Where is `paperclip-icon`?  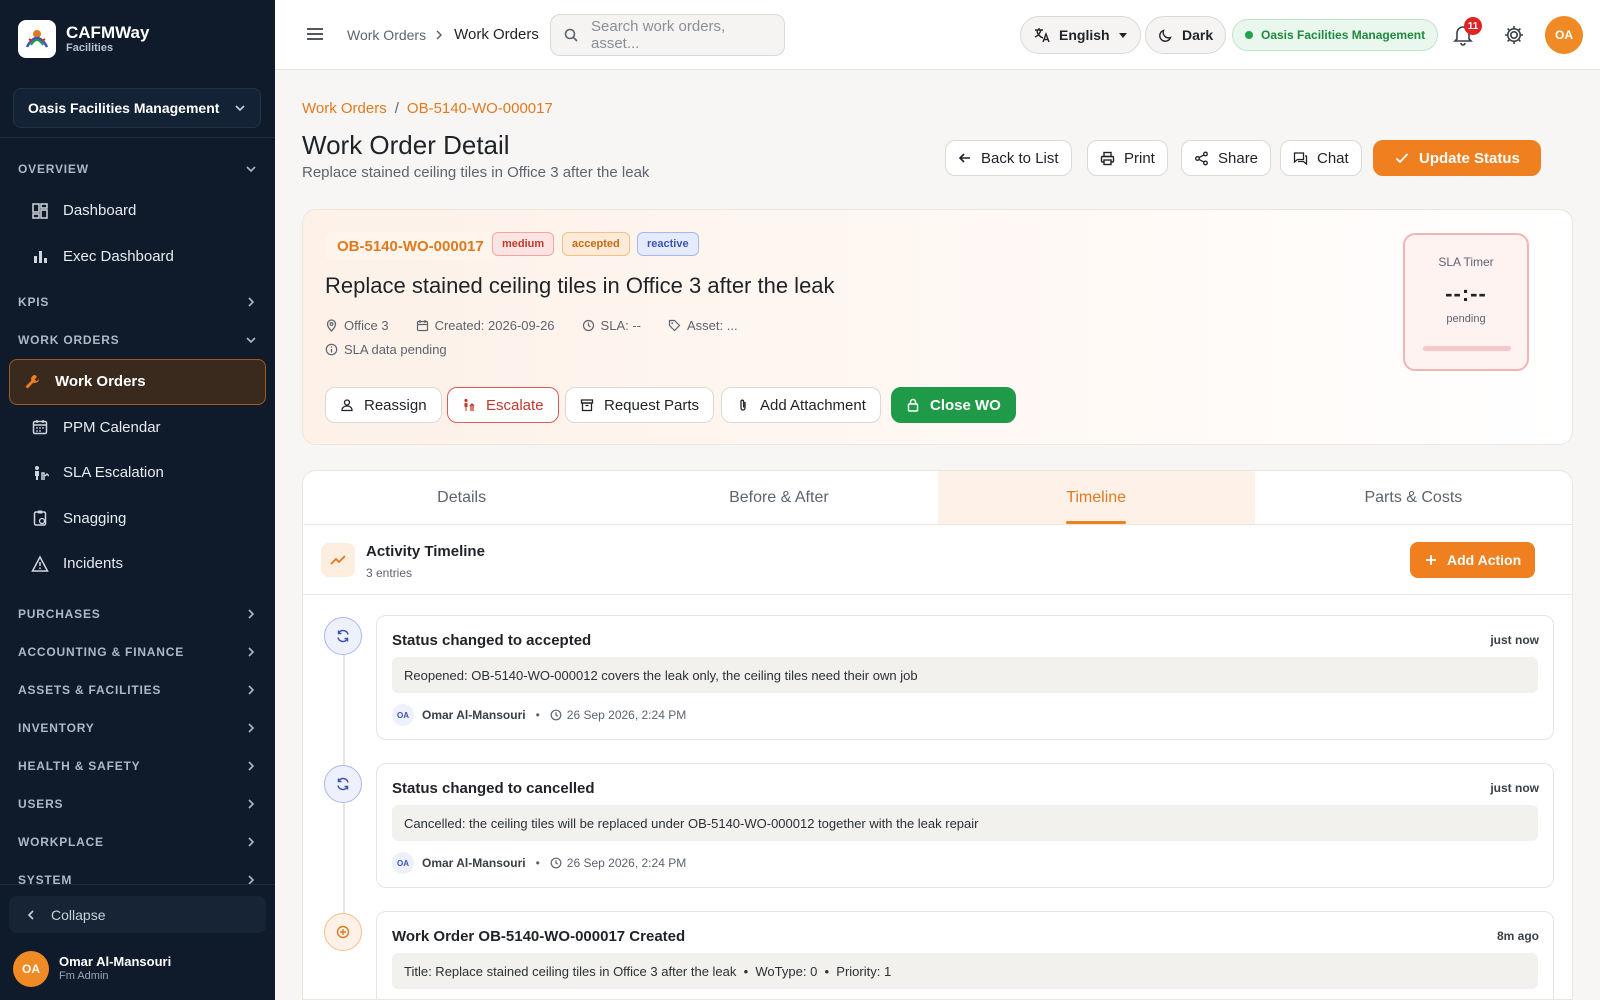
paperclip-icon is located at coordinates (743, 405).